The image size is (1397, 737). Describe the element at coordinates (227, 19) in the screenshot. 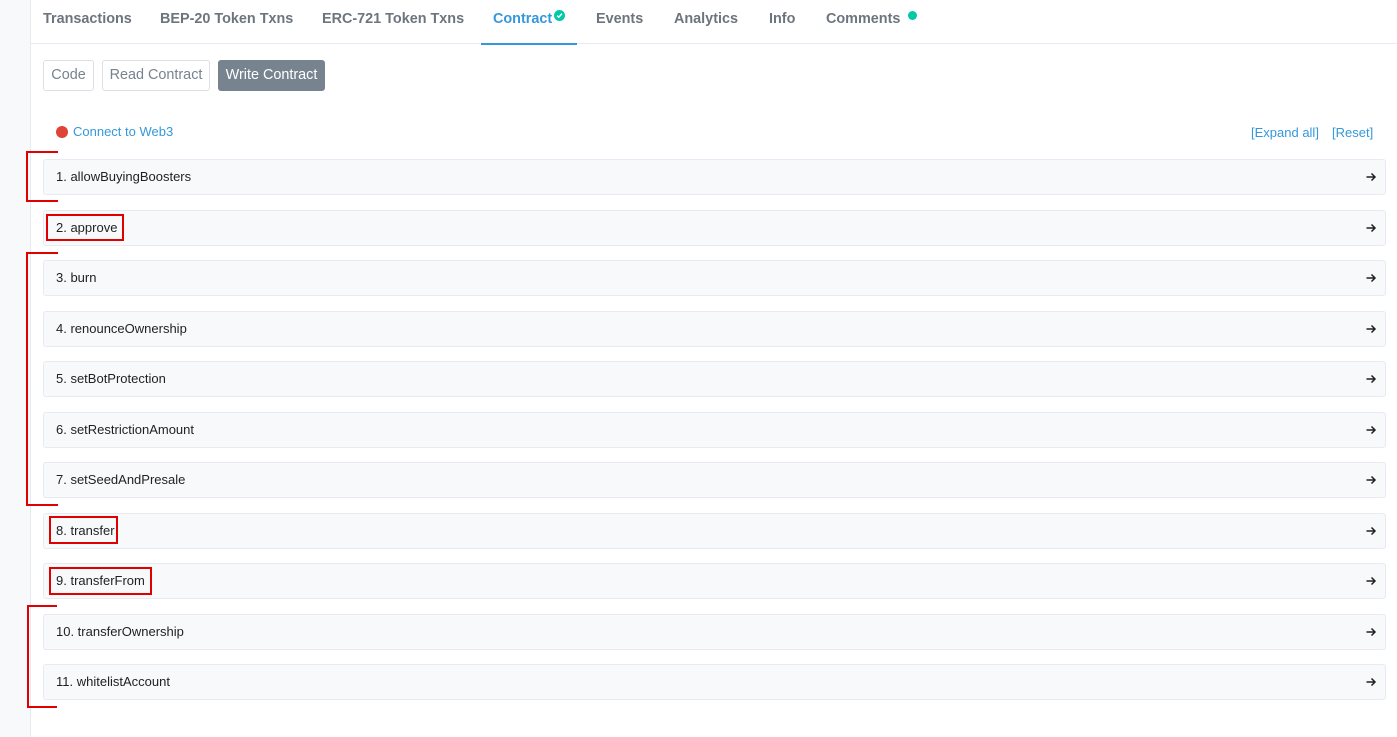

I see `tab-label: BEP-20 Token Txns` at that location.